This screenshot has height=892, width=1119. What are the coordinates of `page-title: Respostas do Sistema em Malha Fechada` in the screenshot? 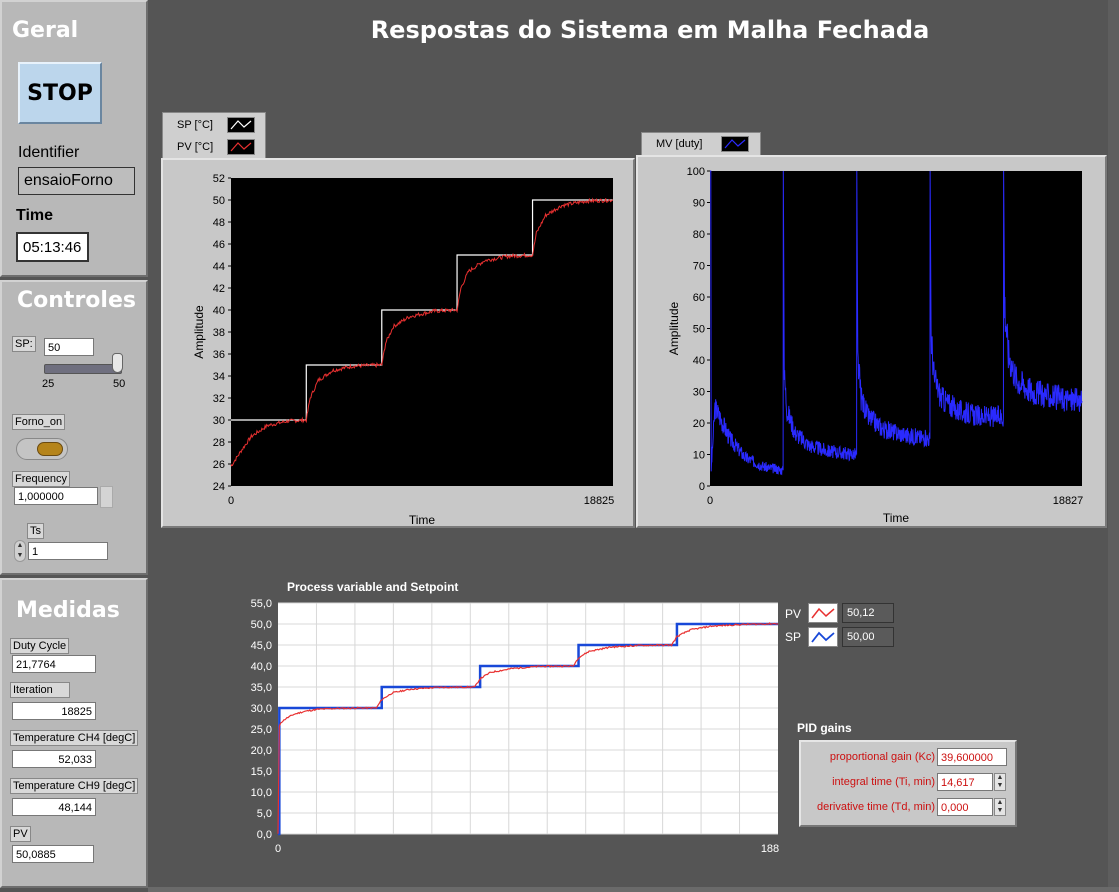 It's located at (650, 30).